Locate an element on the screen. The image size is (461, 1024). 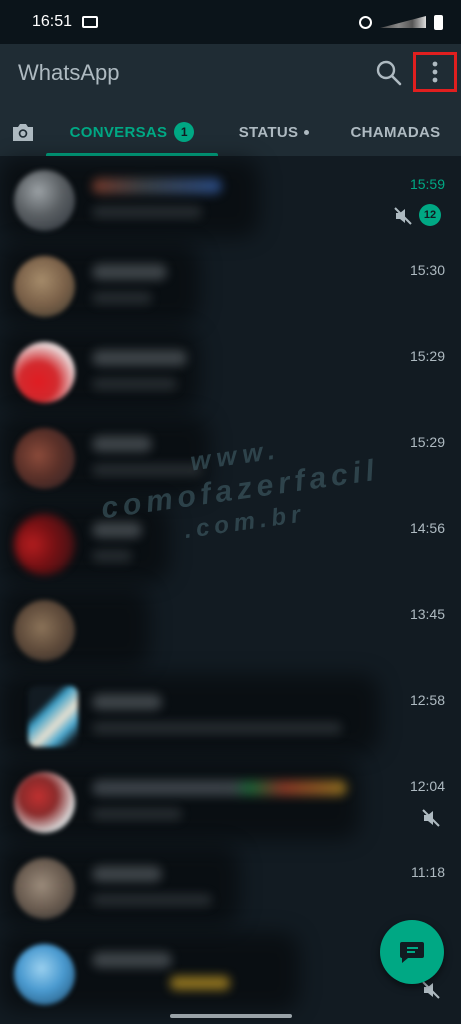
tab-bar: CONVERSAS 1 STATUS CHAMADAS is located at coordinates (230, 132).